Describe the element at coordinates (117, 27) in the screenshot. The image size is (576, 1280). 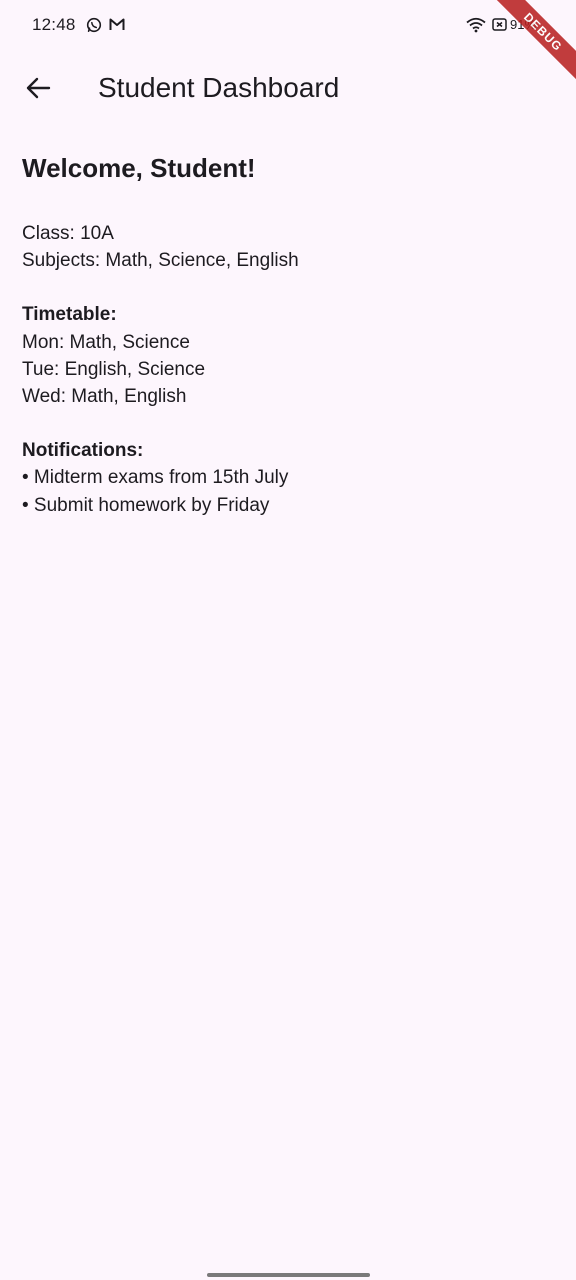
I see `gmail-icon` at that location.